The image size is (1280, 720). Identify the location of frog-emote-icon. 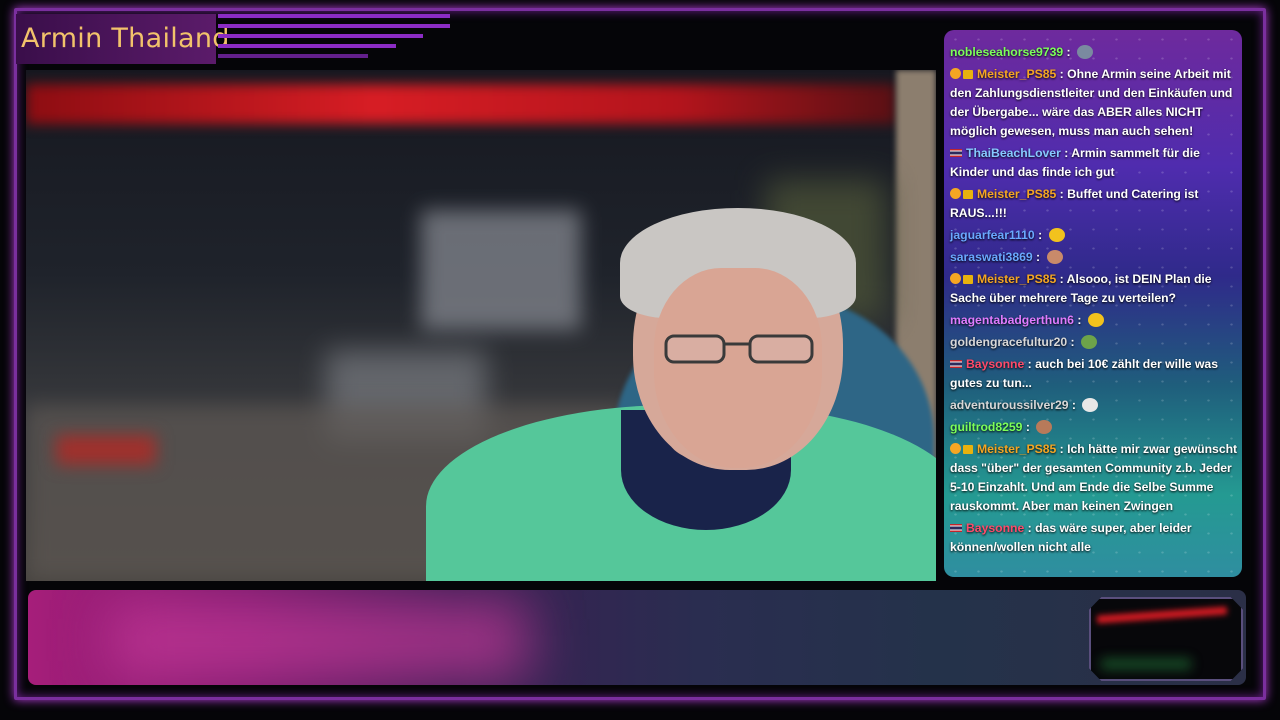
(1089, 342).